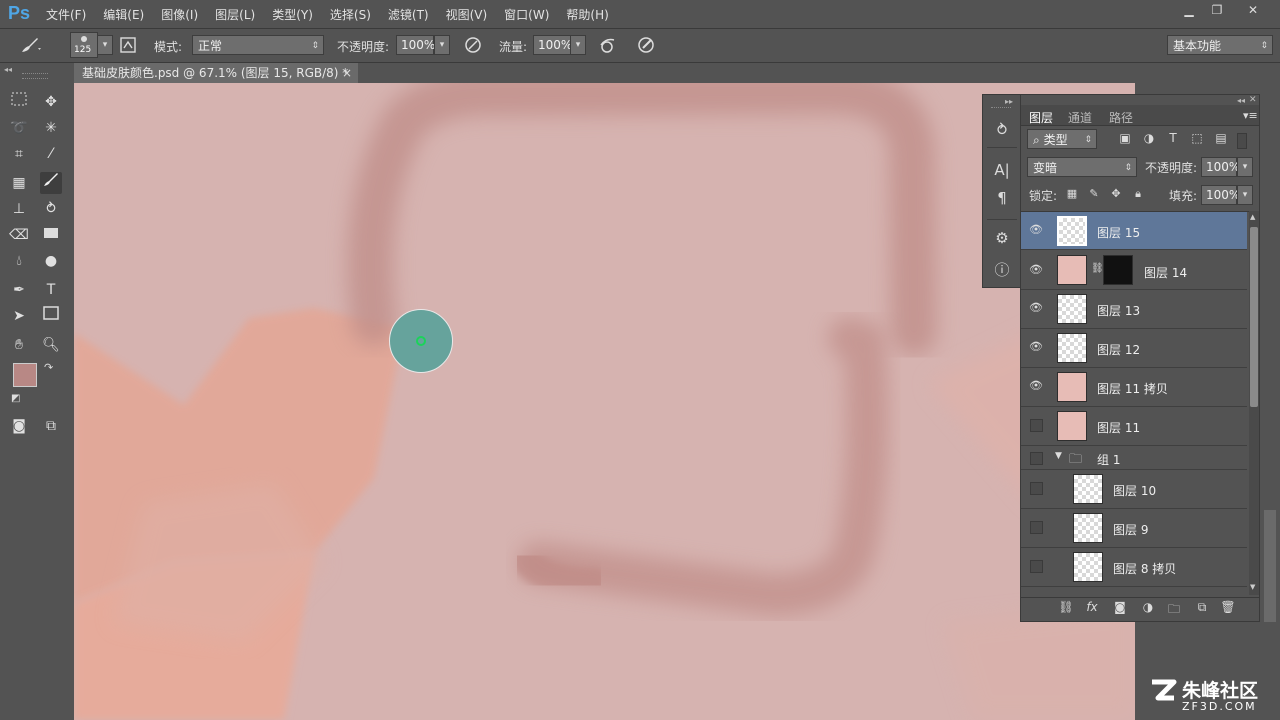  I want to click on flow-input: 100%, so click(552, 45).